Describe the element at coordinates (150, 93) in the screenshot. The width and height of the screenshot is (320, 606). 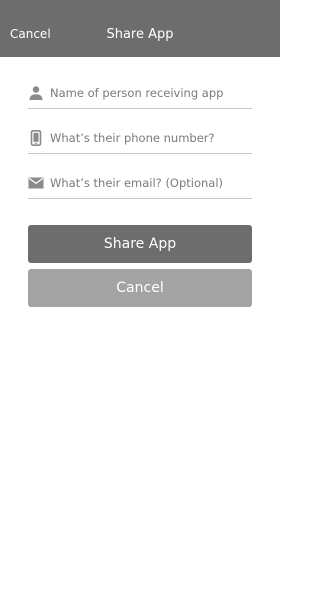
I see `recipient-name-input` at that location.